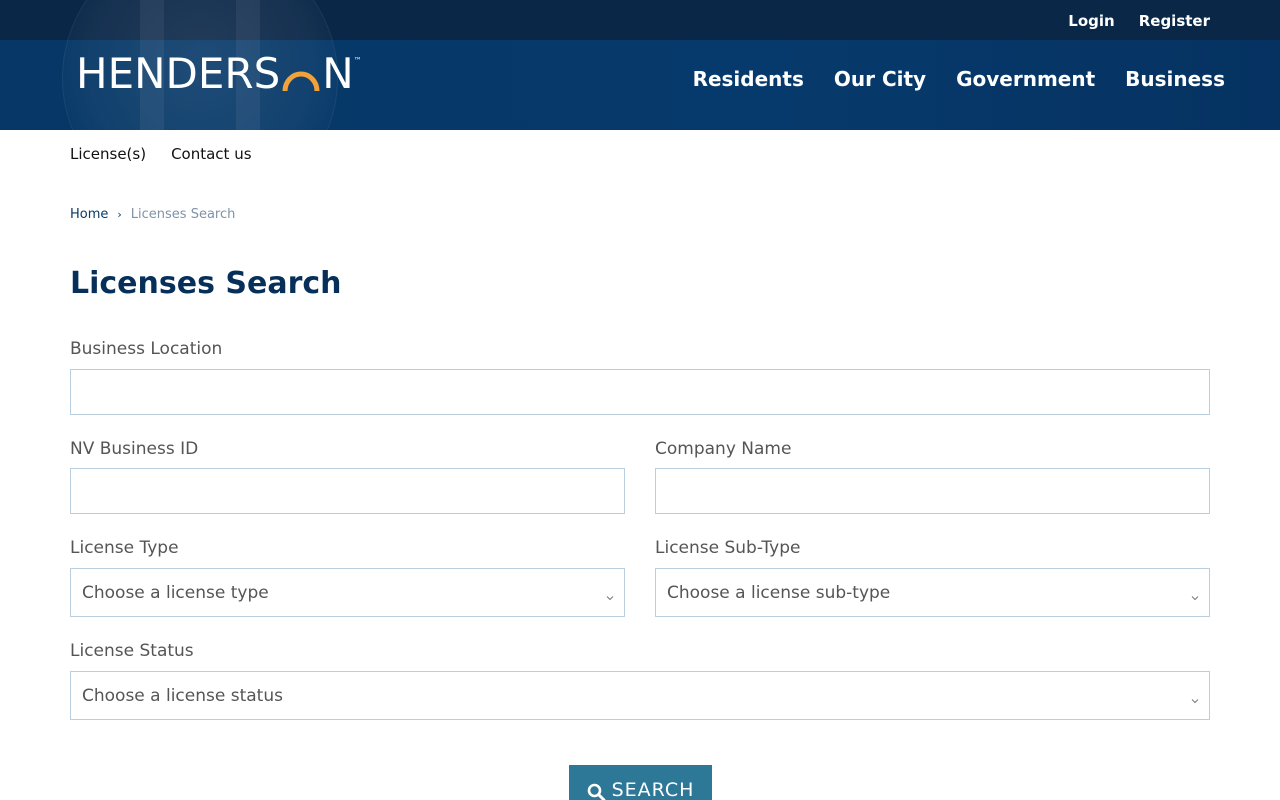 The width and height of the screenshot is (1280, 800). Describe the element at coordinates (347, 592) in the screenshot. I see `license-type-select: Choose a license type` at that location.